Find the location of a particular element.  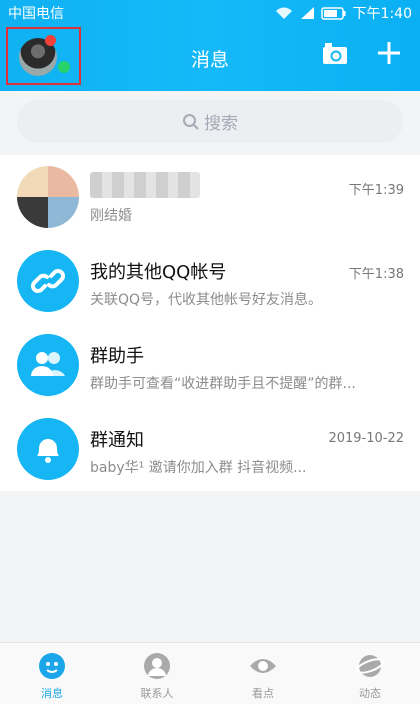

bottom-nav: 消息 联系人 看点 动态 is located at coordinates (210, 673).